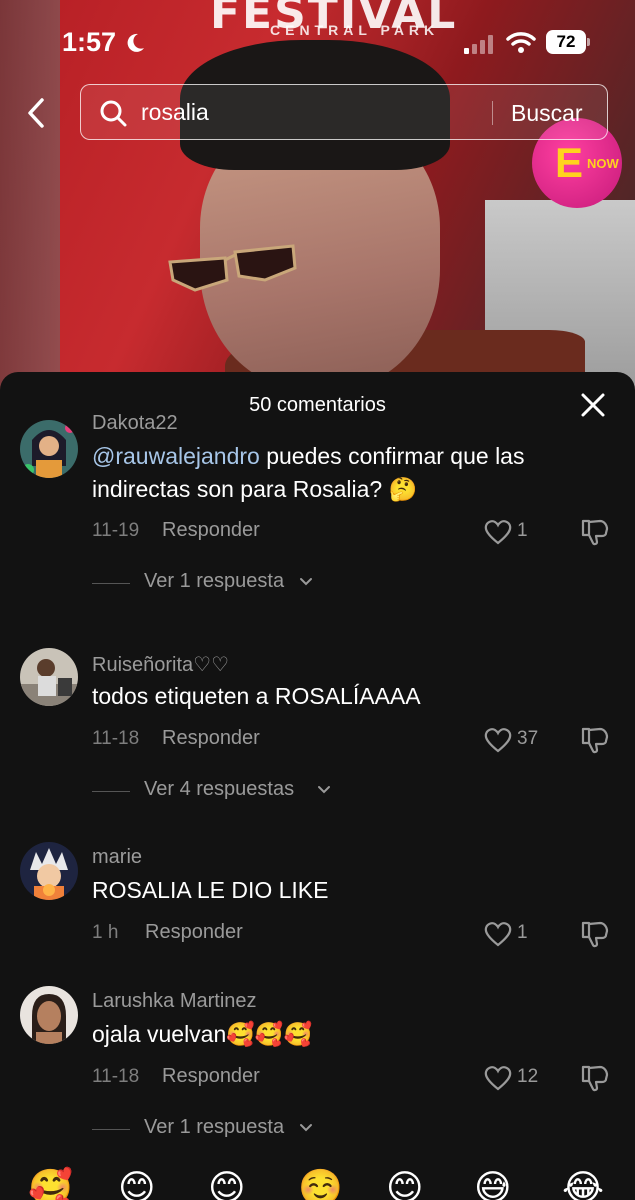 The height and width of the screenshot is (1200, 635). What do you see at coordinates (493, 1185) in the screenshot?
I see `emoji-option: 😅` at bounding box center [493, 1185].